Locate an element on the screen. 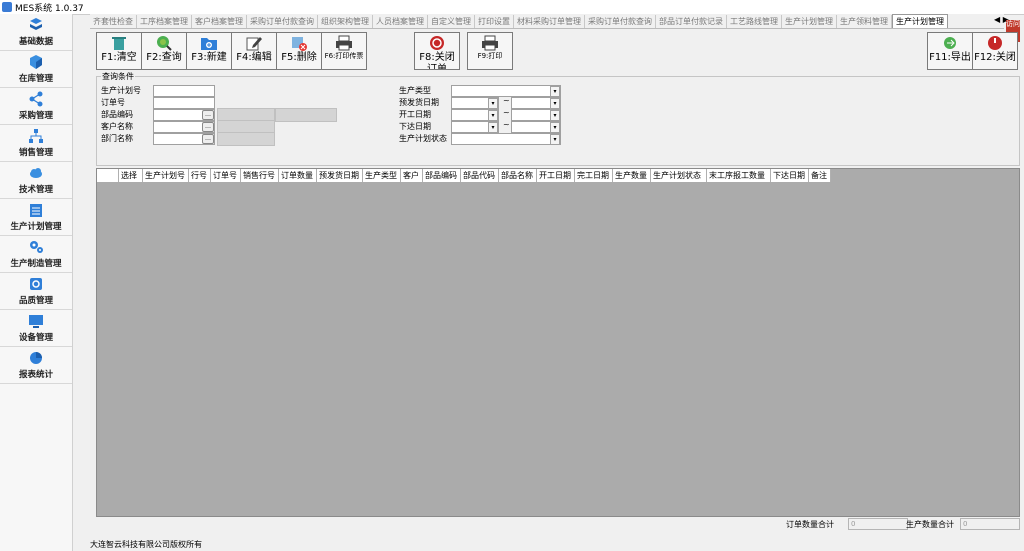 The height and width of the screenshot is (551, 1024). column-header: 订单数量 is located at coordinates (298, 175).